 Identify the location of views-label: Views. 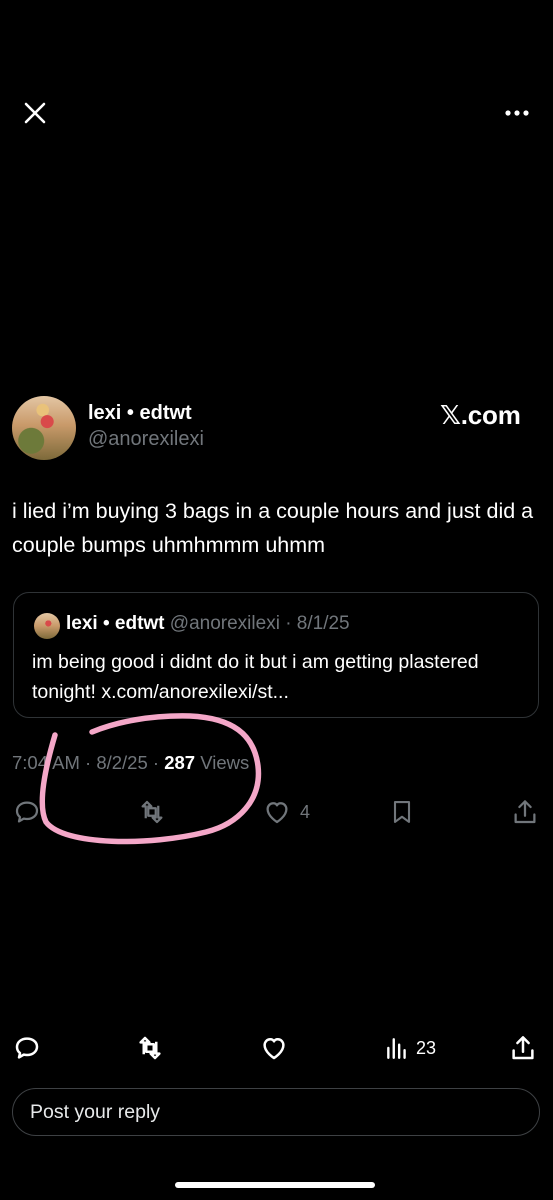
(222, 762).